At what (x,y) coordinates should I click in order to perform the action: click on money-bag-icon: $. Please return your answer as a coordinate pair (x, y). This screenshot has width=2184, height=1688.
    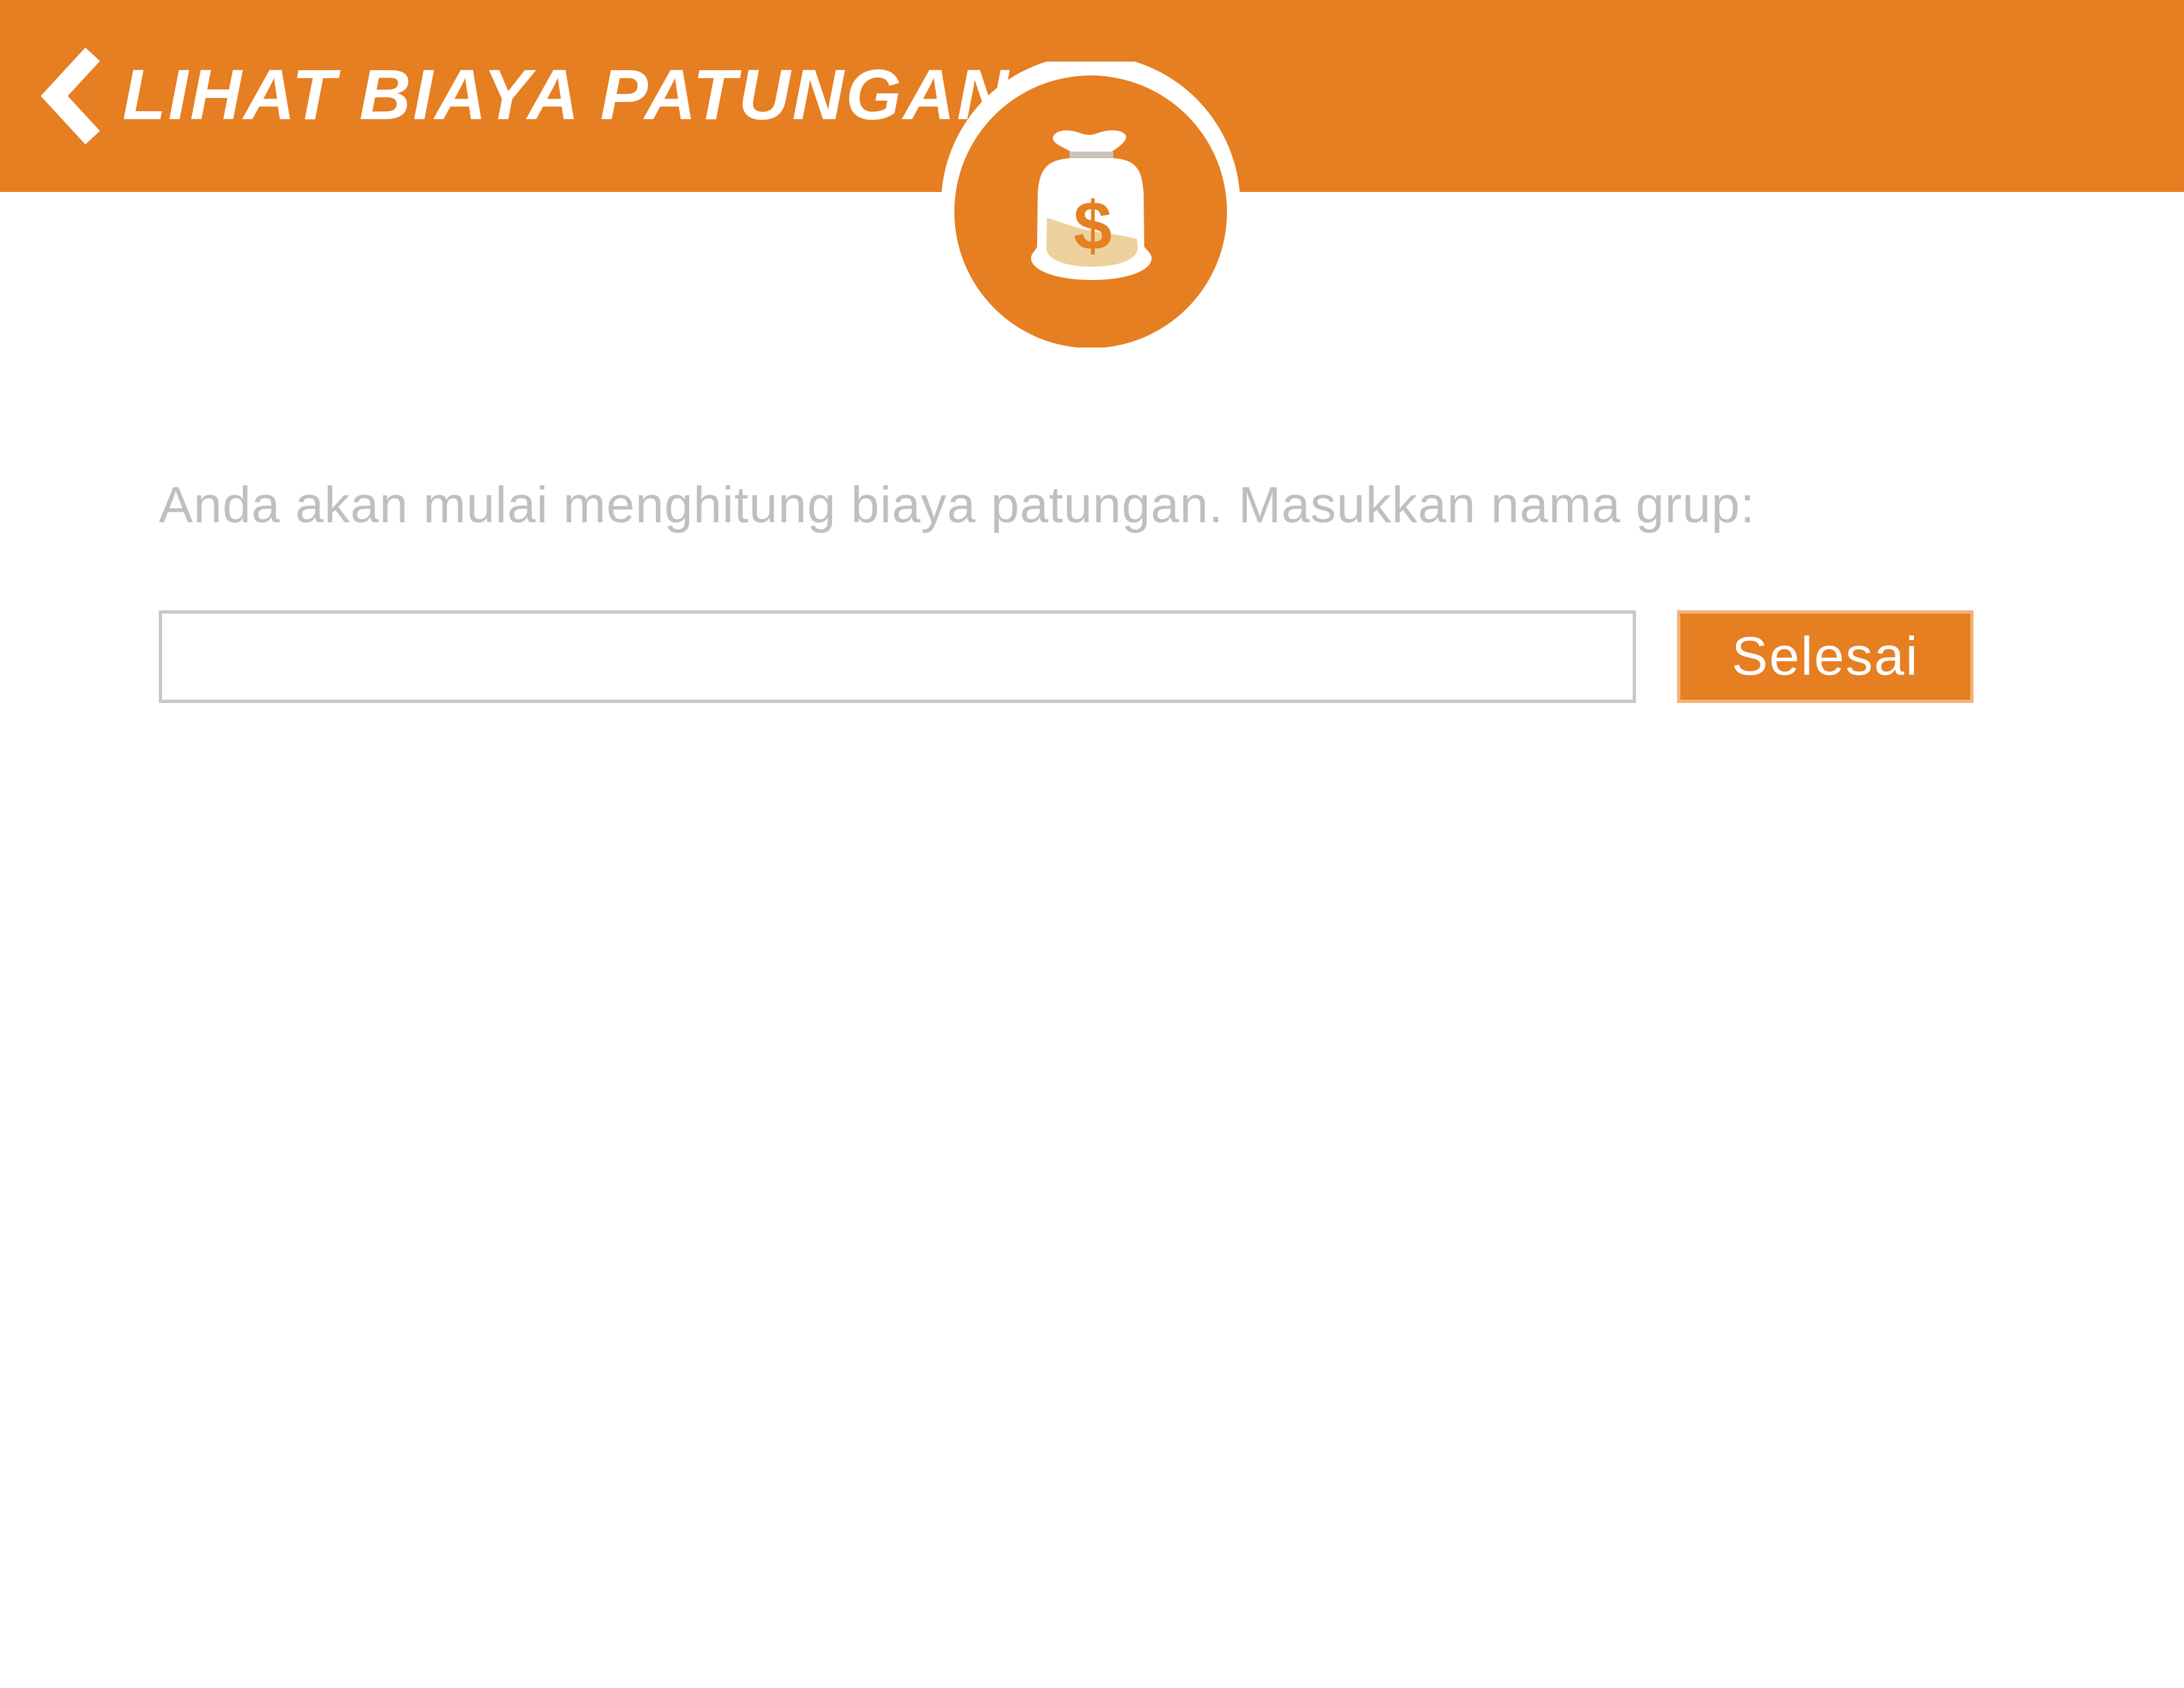
    Looking at the image, I should click on (1090, 205).